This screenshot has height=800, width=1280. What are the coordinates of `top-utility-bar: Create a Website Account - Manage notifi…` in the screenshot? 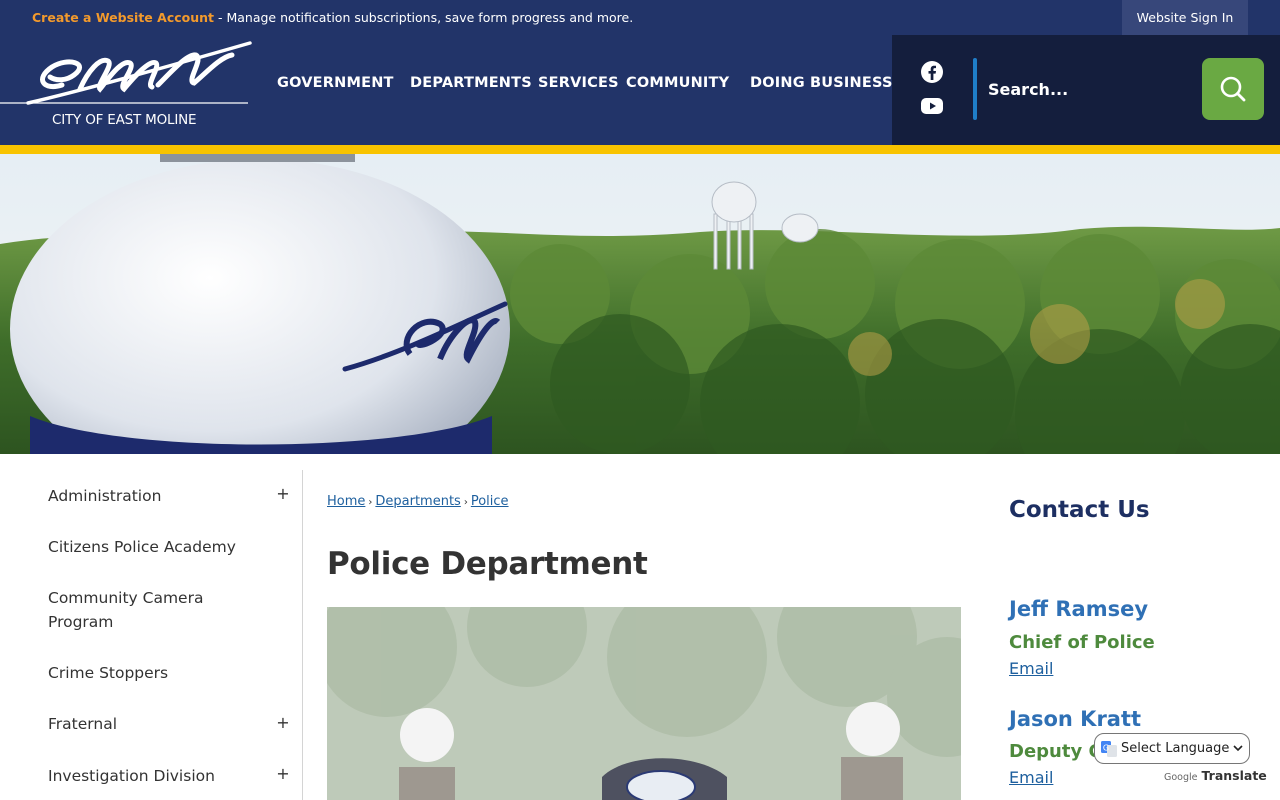 It's located at (640, 17).